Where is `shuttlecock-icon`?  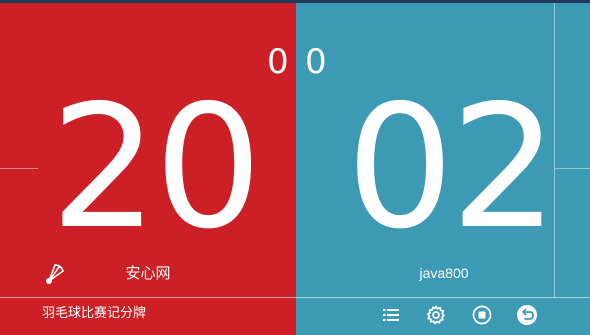 shuttlecock-icon is located at coordinates (56, 273).